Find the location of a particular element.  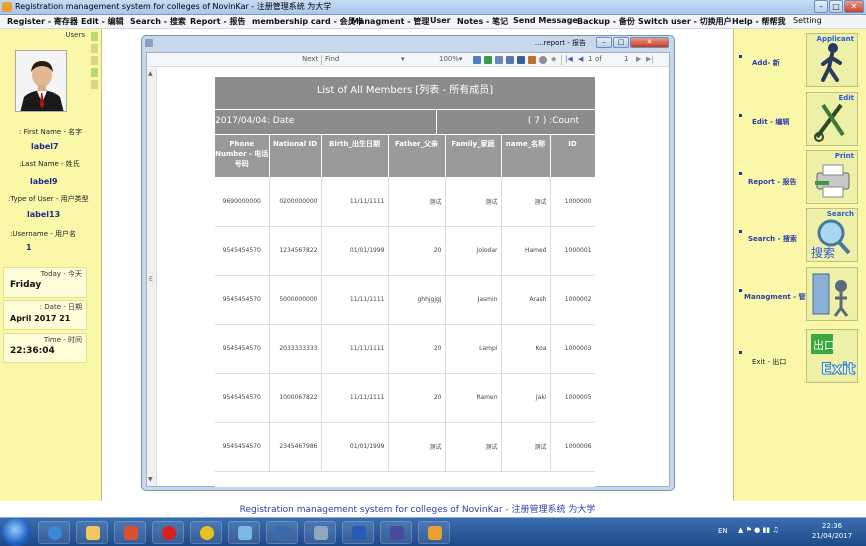

back-to-parent-icon is located at coordinates (477, 60).